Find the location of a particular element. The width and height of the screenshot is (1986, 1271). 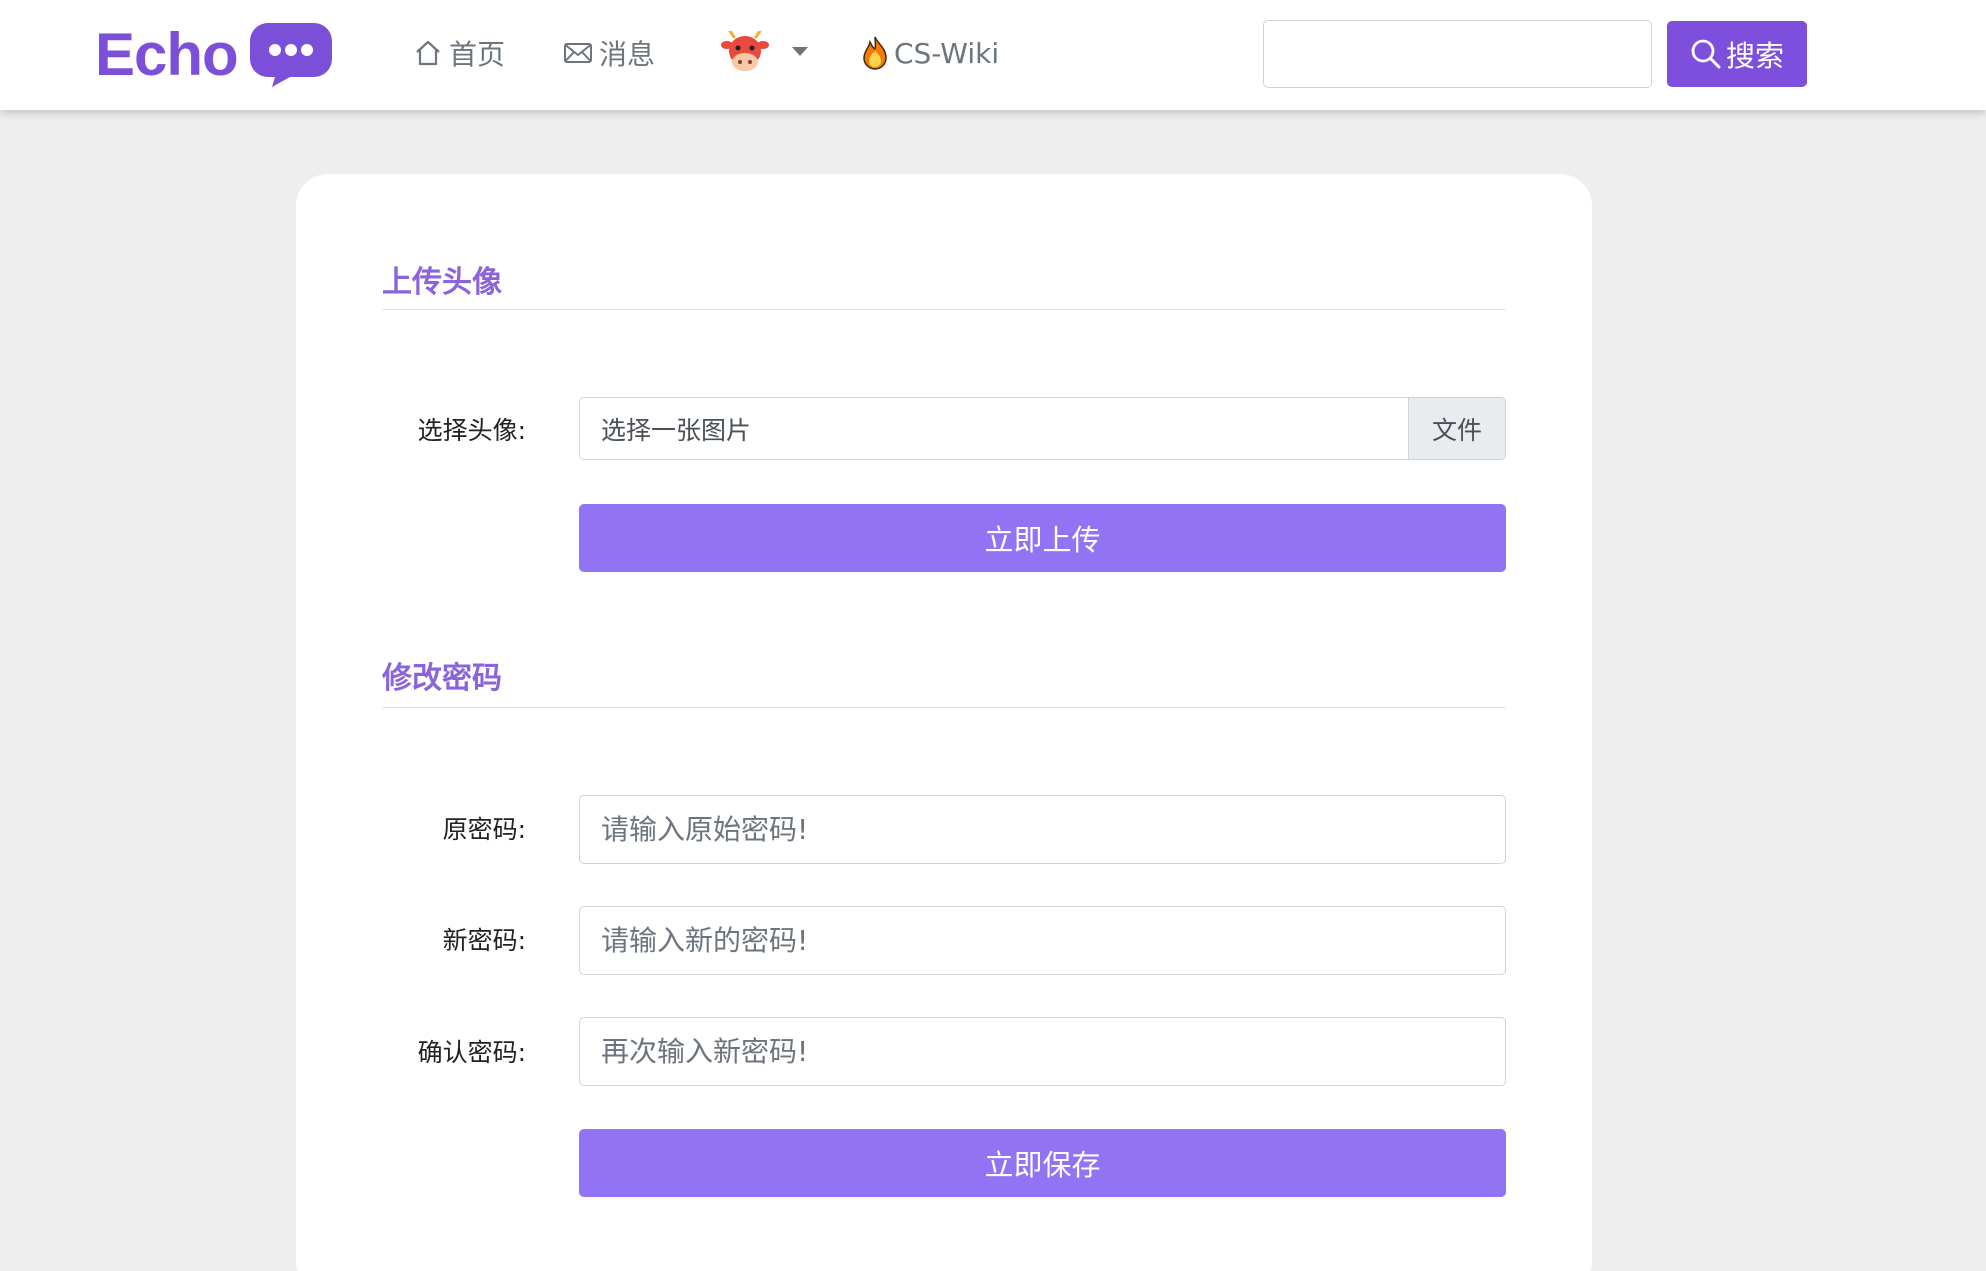

envelope-icon is located at coordinates (578, 53).